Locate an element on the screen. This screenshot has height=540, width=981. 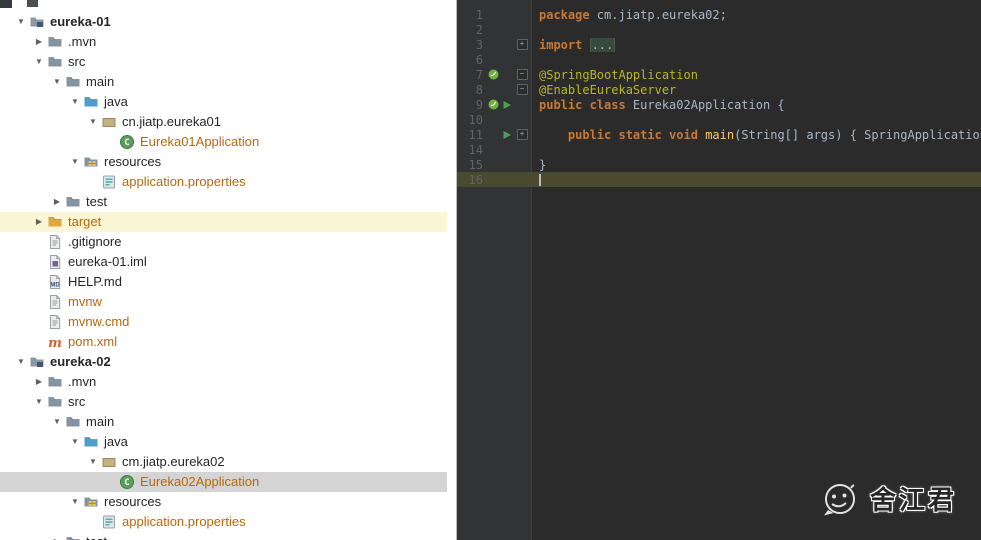
tree-row: m pom.xml is located at coordinates (223, 342).